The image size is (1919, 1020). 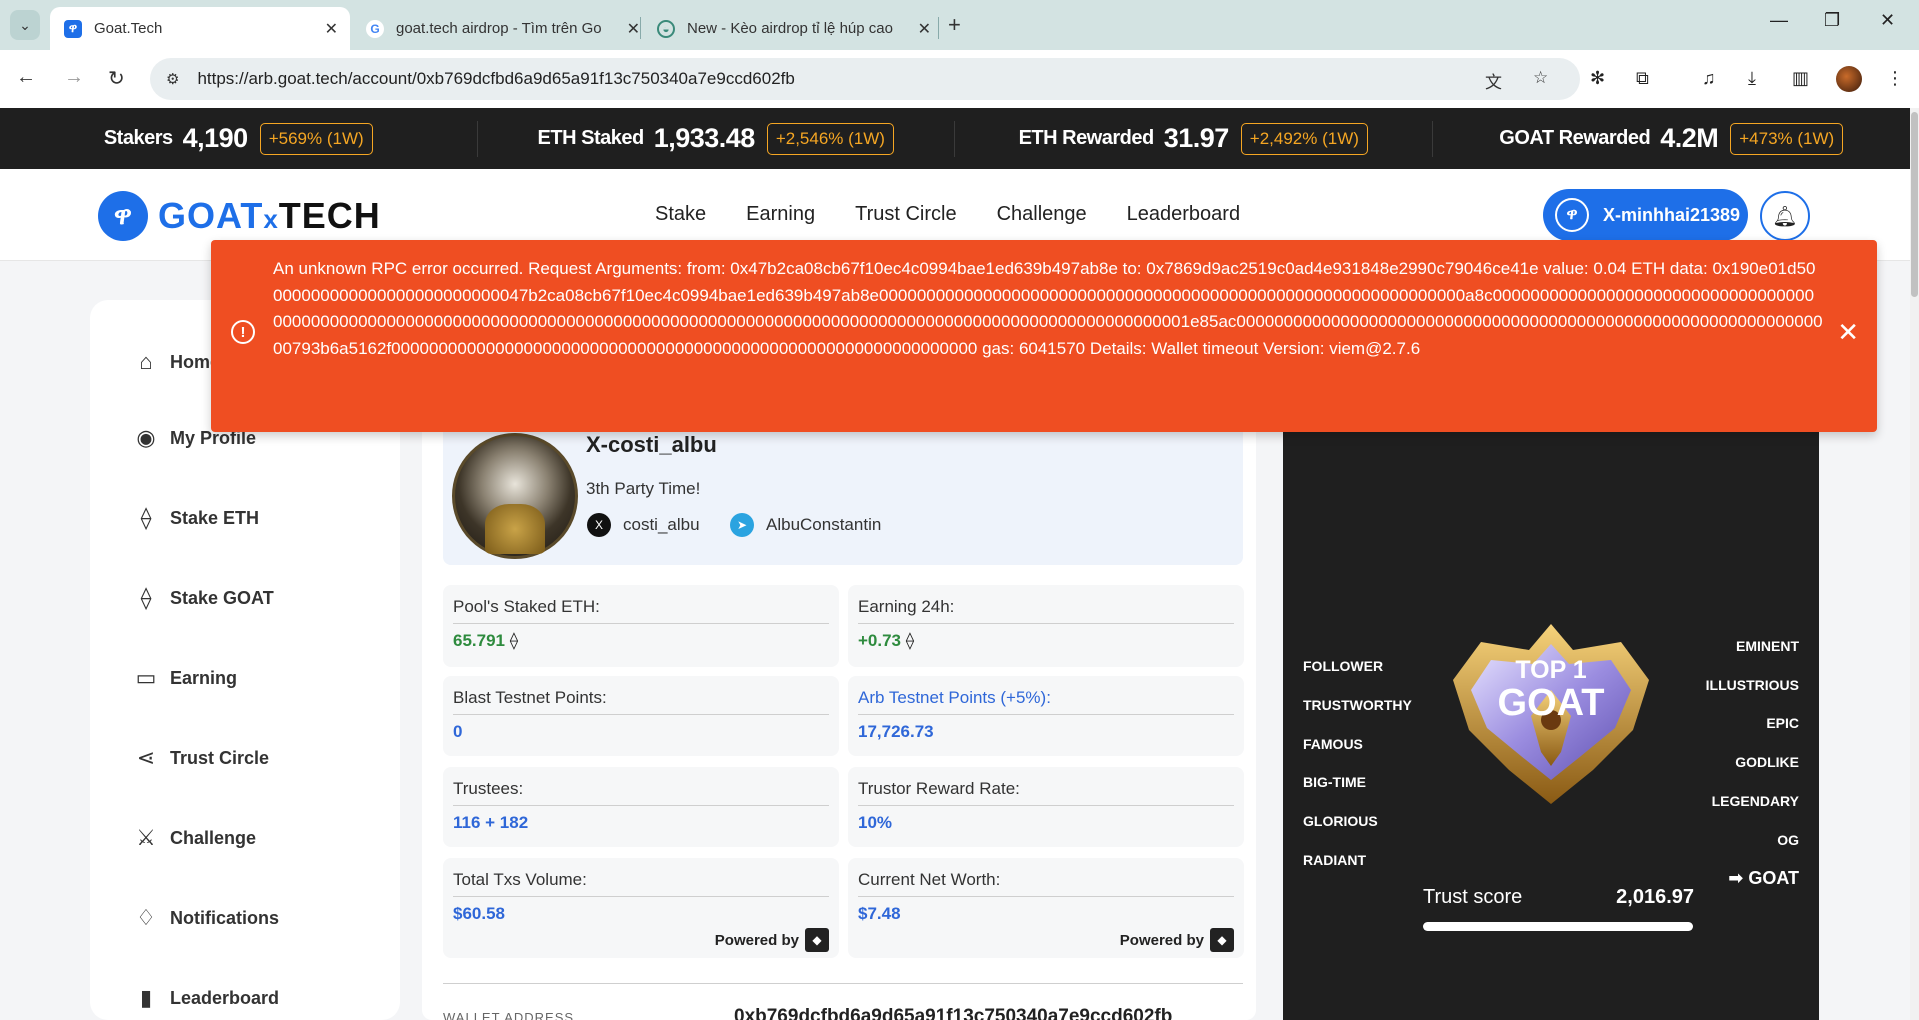 What do you see at coordinates (1161, 940) in the screenshot?
I see `powered-by-text: Powered by` at bounding box center [1161, 940].